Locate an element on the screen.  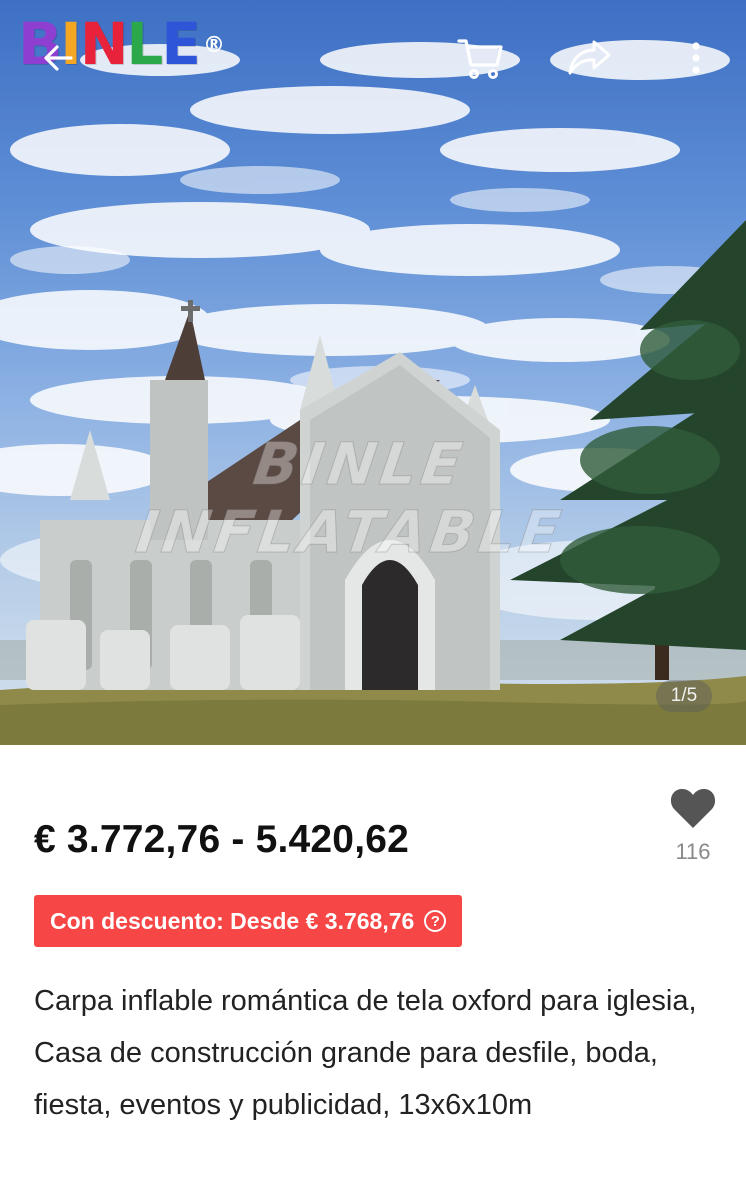
more-options-button is located at coordinates (696, 58).